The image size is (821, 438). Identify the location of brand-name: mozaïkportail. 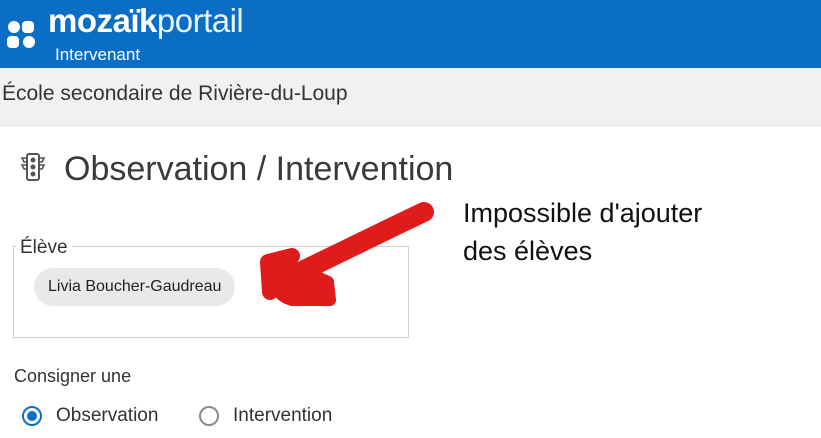
(146, 21).